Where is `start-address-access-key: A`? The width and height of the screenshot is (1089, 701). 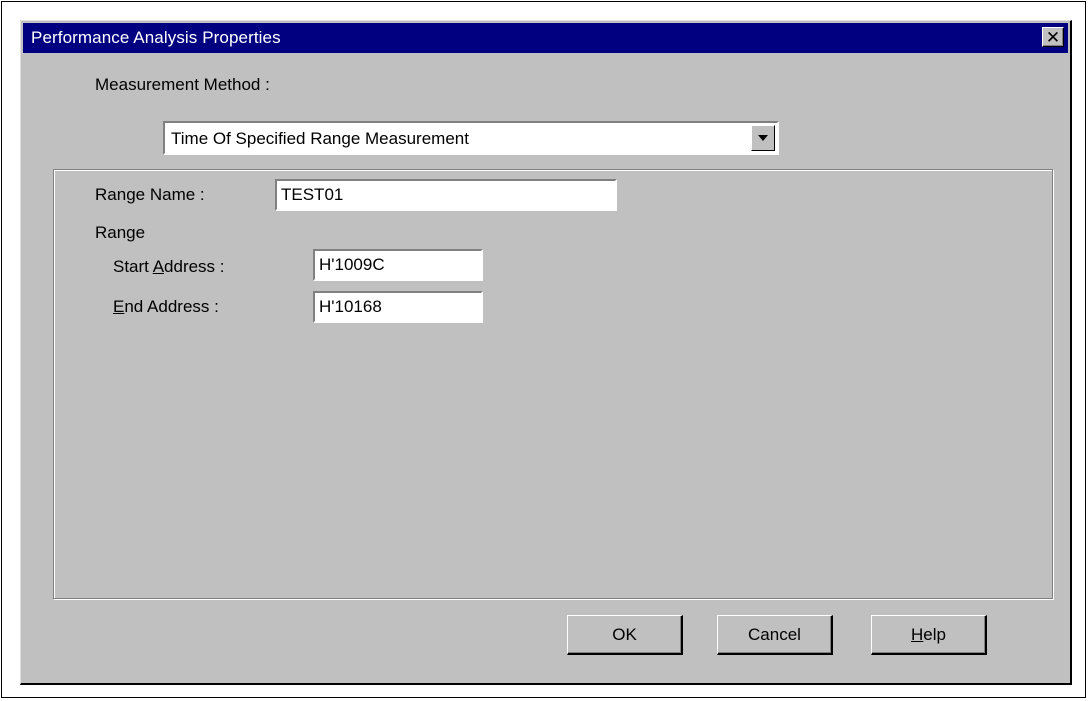
start-address-access-key: A is located at coordinates (158, 266).